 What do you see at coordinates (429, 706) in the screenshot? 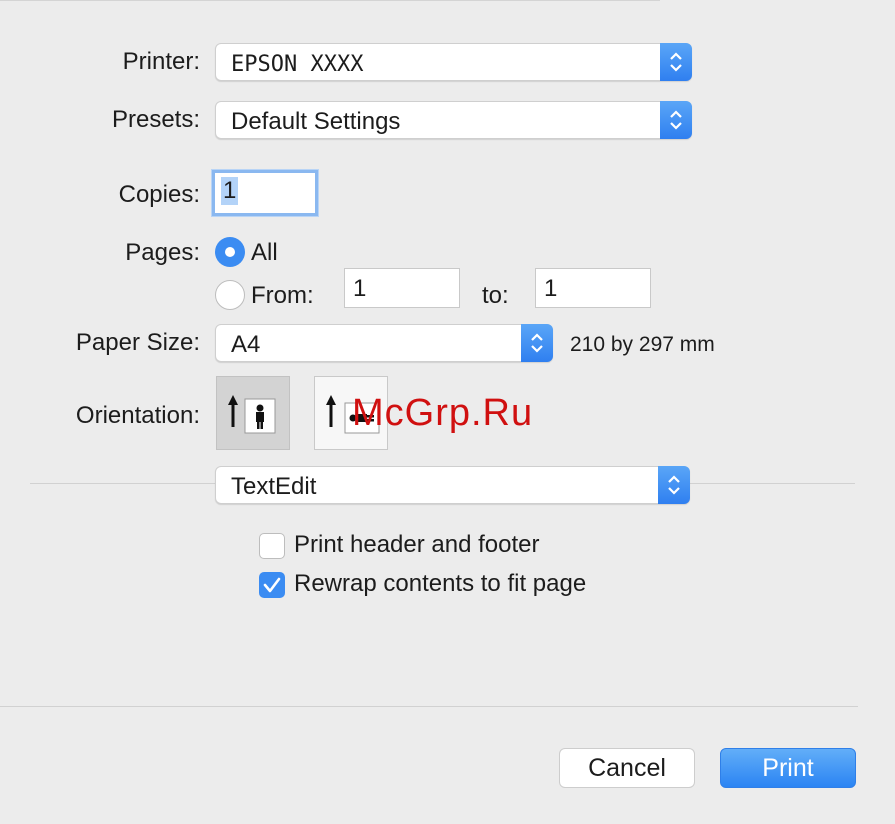
I see `bottom-divider` at bounding box center [429, 706].